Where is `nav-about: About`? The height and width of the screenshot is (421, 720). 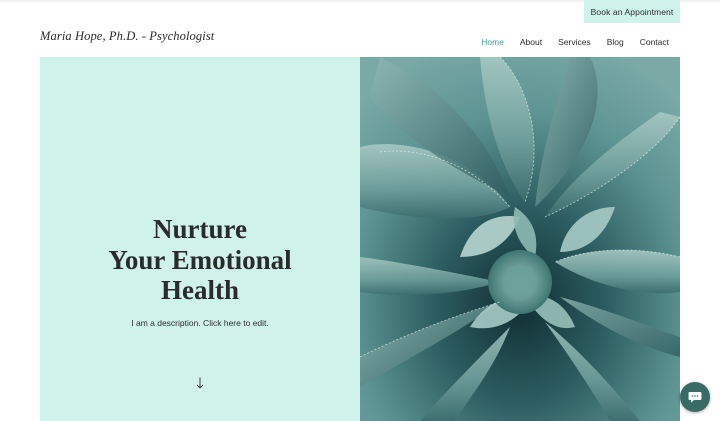 nav-about: About is located at coordinates (531, 42).